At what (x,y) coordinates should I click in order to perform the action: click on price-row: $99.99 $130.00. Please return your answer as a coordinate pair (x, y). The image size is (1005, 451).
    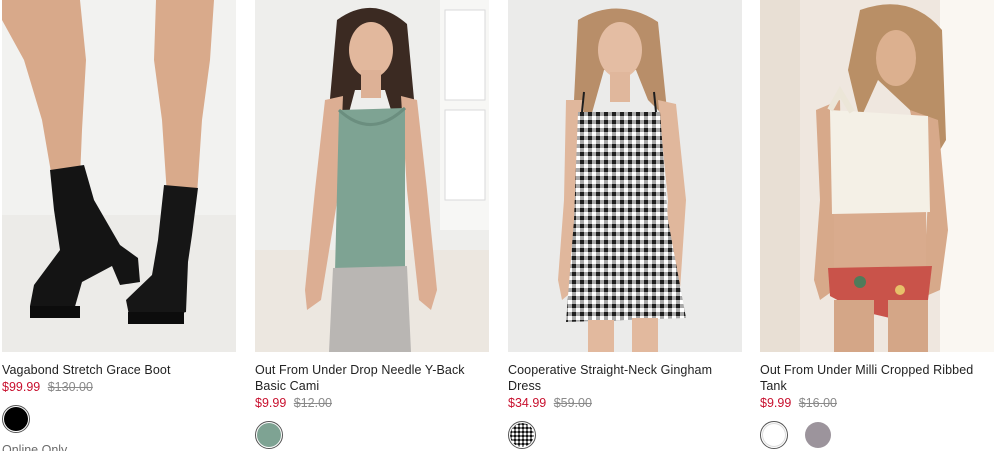
    Looking at the image, I should click on (119, 387).